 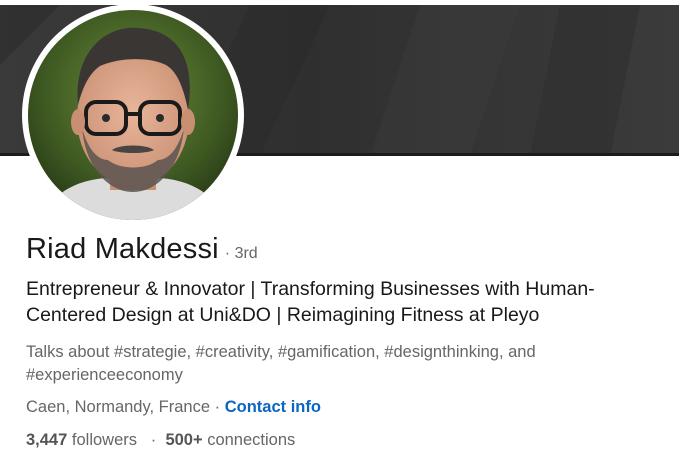 What do you see at coordinates (246, 253) in the screenshot?
I see `connection-degree-value: 3rd` at bounding box center [246, 253].